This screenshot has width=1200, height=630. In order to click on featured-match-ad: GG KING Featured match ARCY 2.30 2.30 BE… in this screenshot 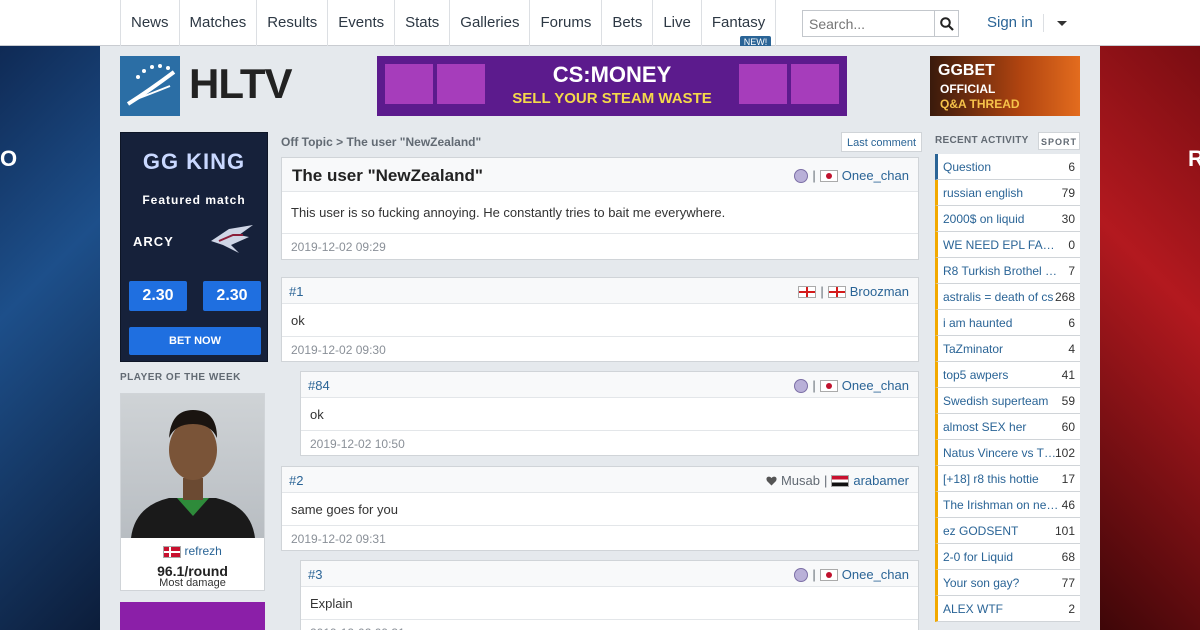, I will do `click(194, 247)`.